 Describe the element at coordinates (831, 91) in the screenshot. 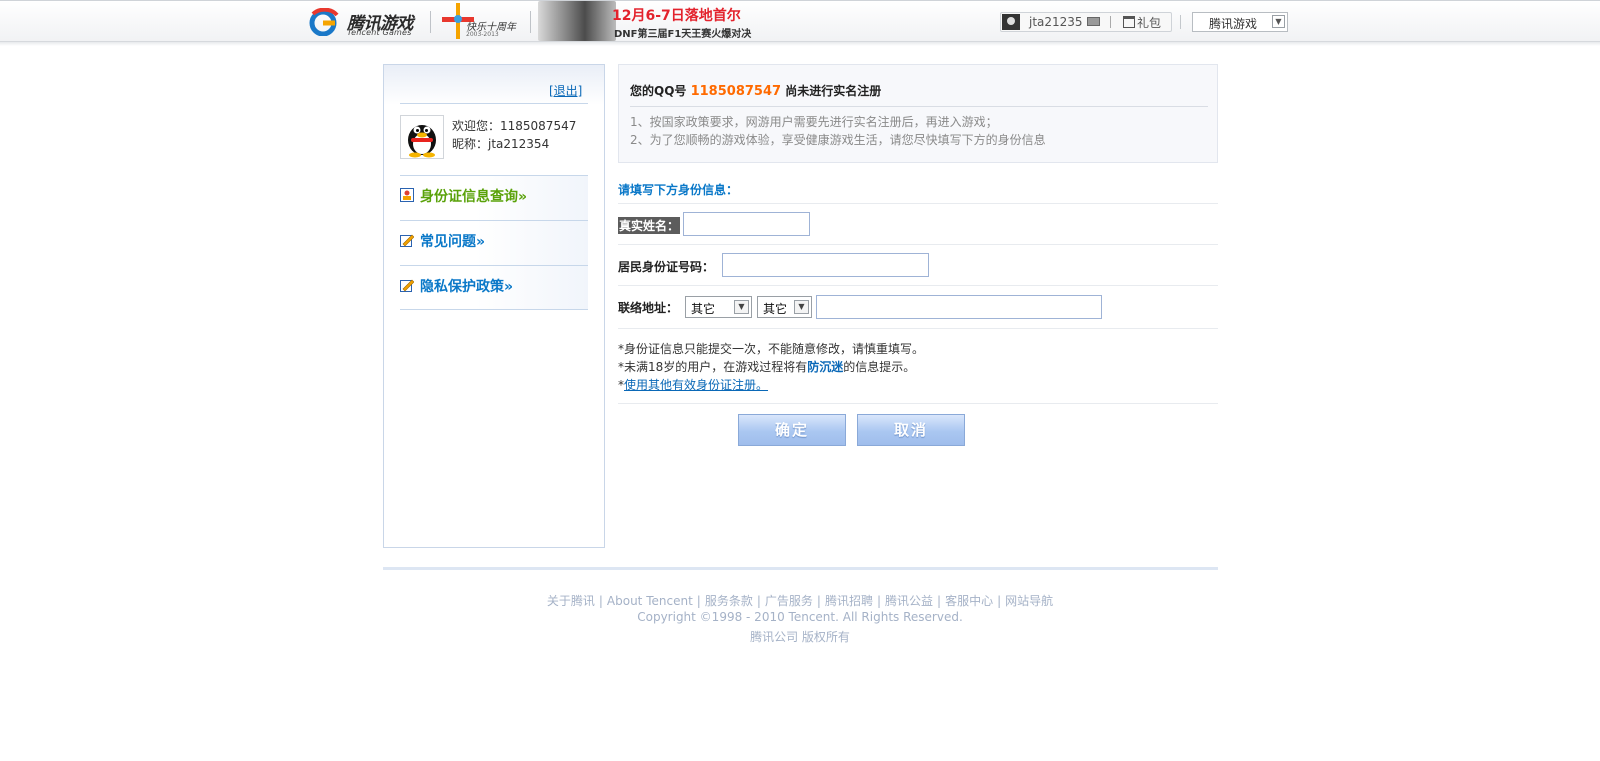

I see `notice-suffix: 尚未进行实名注册` at that location.